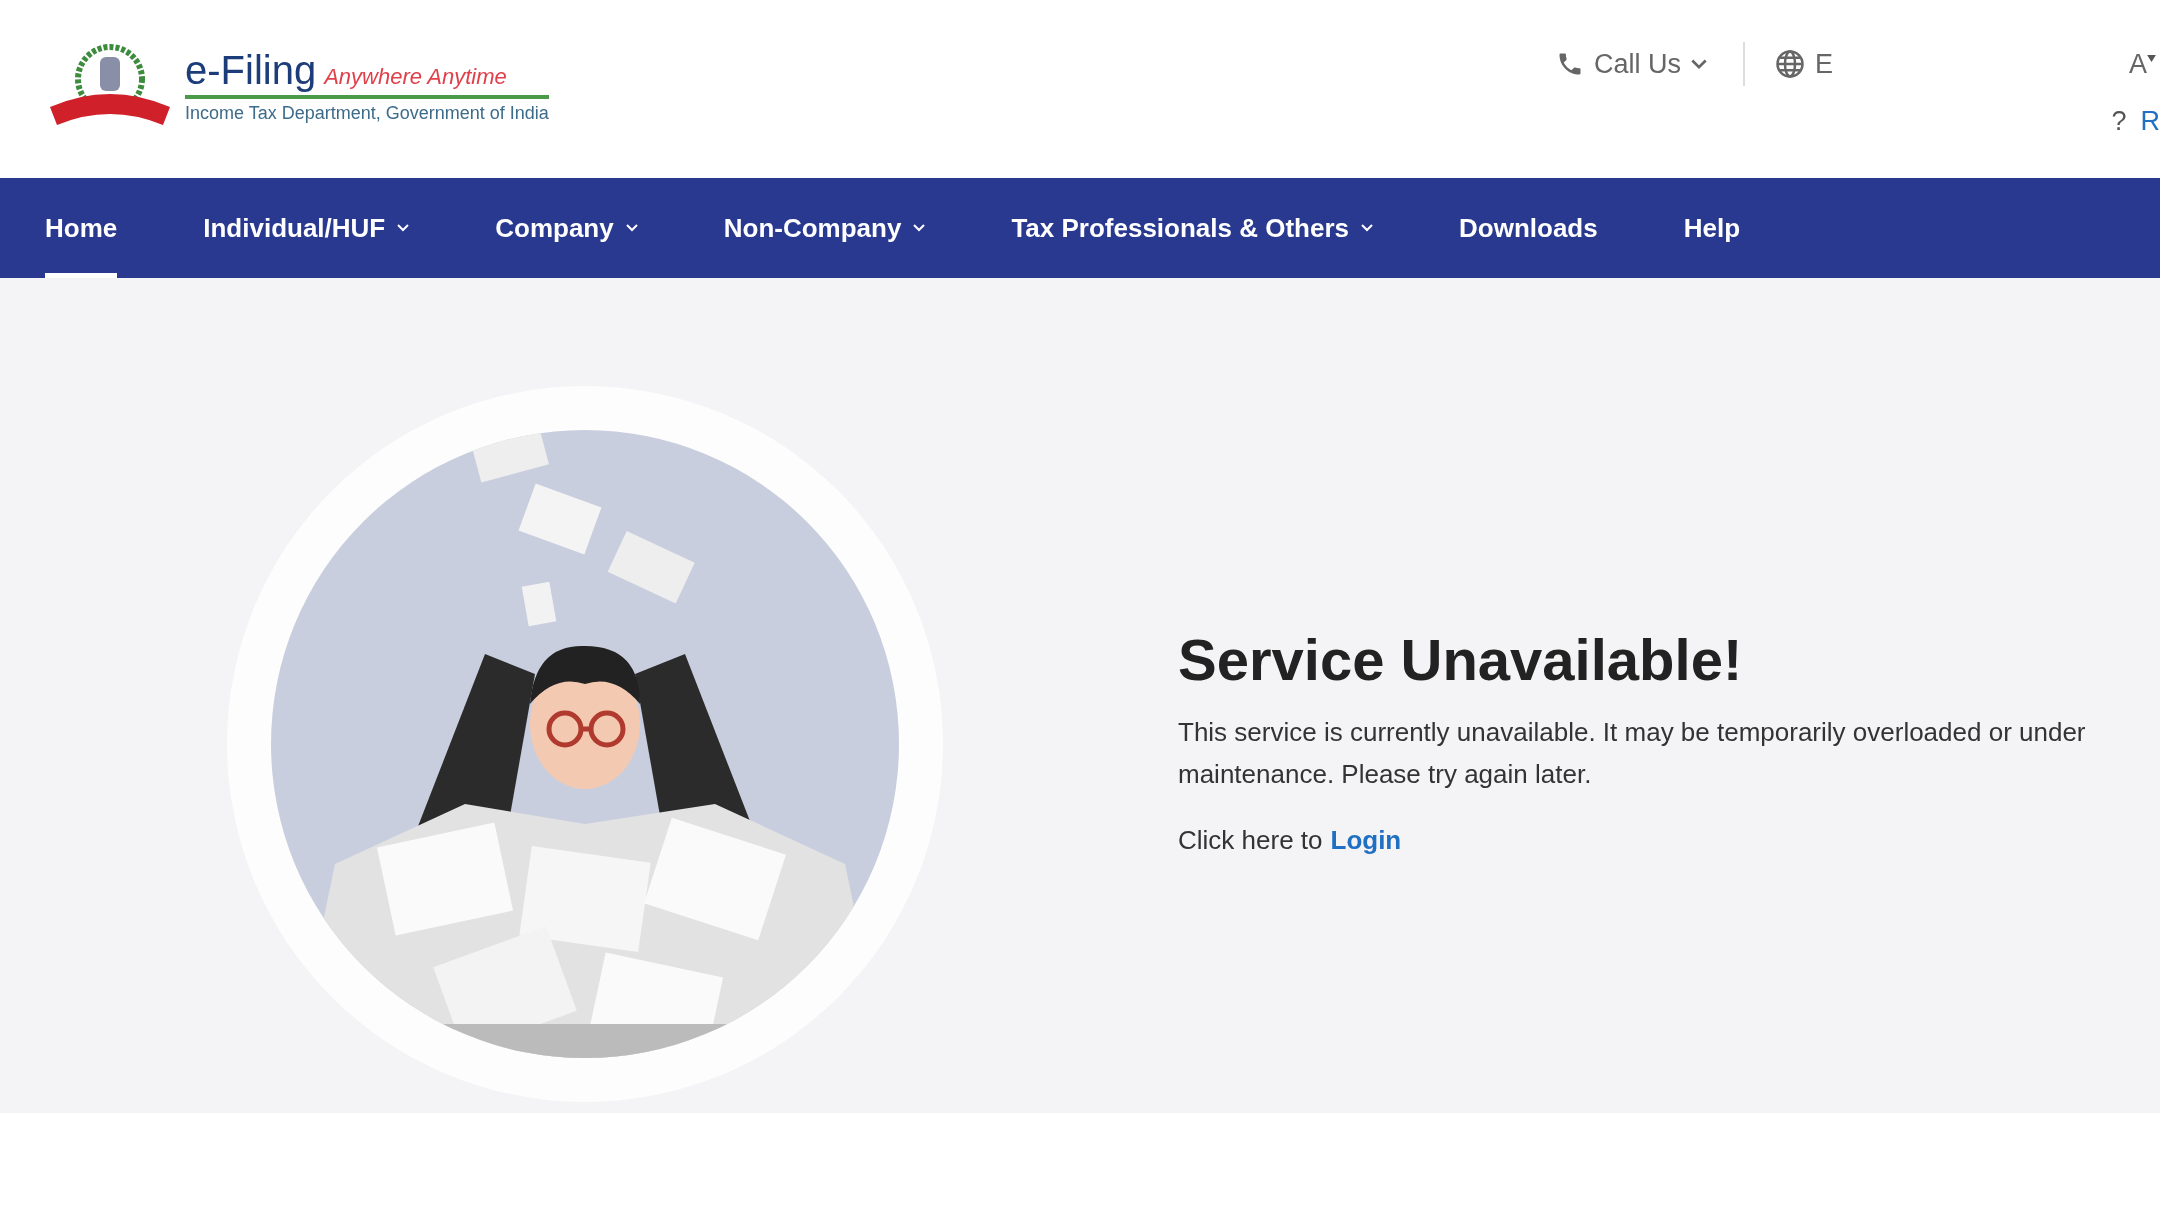 The width and height of the screenshot is (2160, 1215). What do you see at coordinates (2144, 64) in the screenshot?
I see `font-size-button: A` at bounding box center [2144, 64].